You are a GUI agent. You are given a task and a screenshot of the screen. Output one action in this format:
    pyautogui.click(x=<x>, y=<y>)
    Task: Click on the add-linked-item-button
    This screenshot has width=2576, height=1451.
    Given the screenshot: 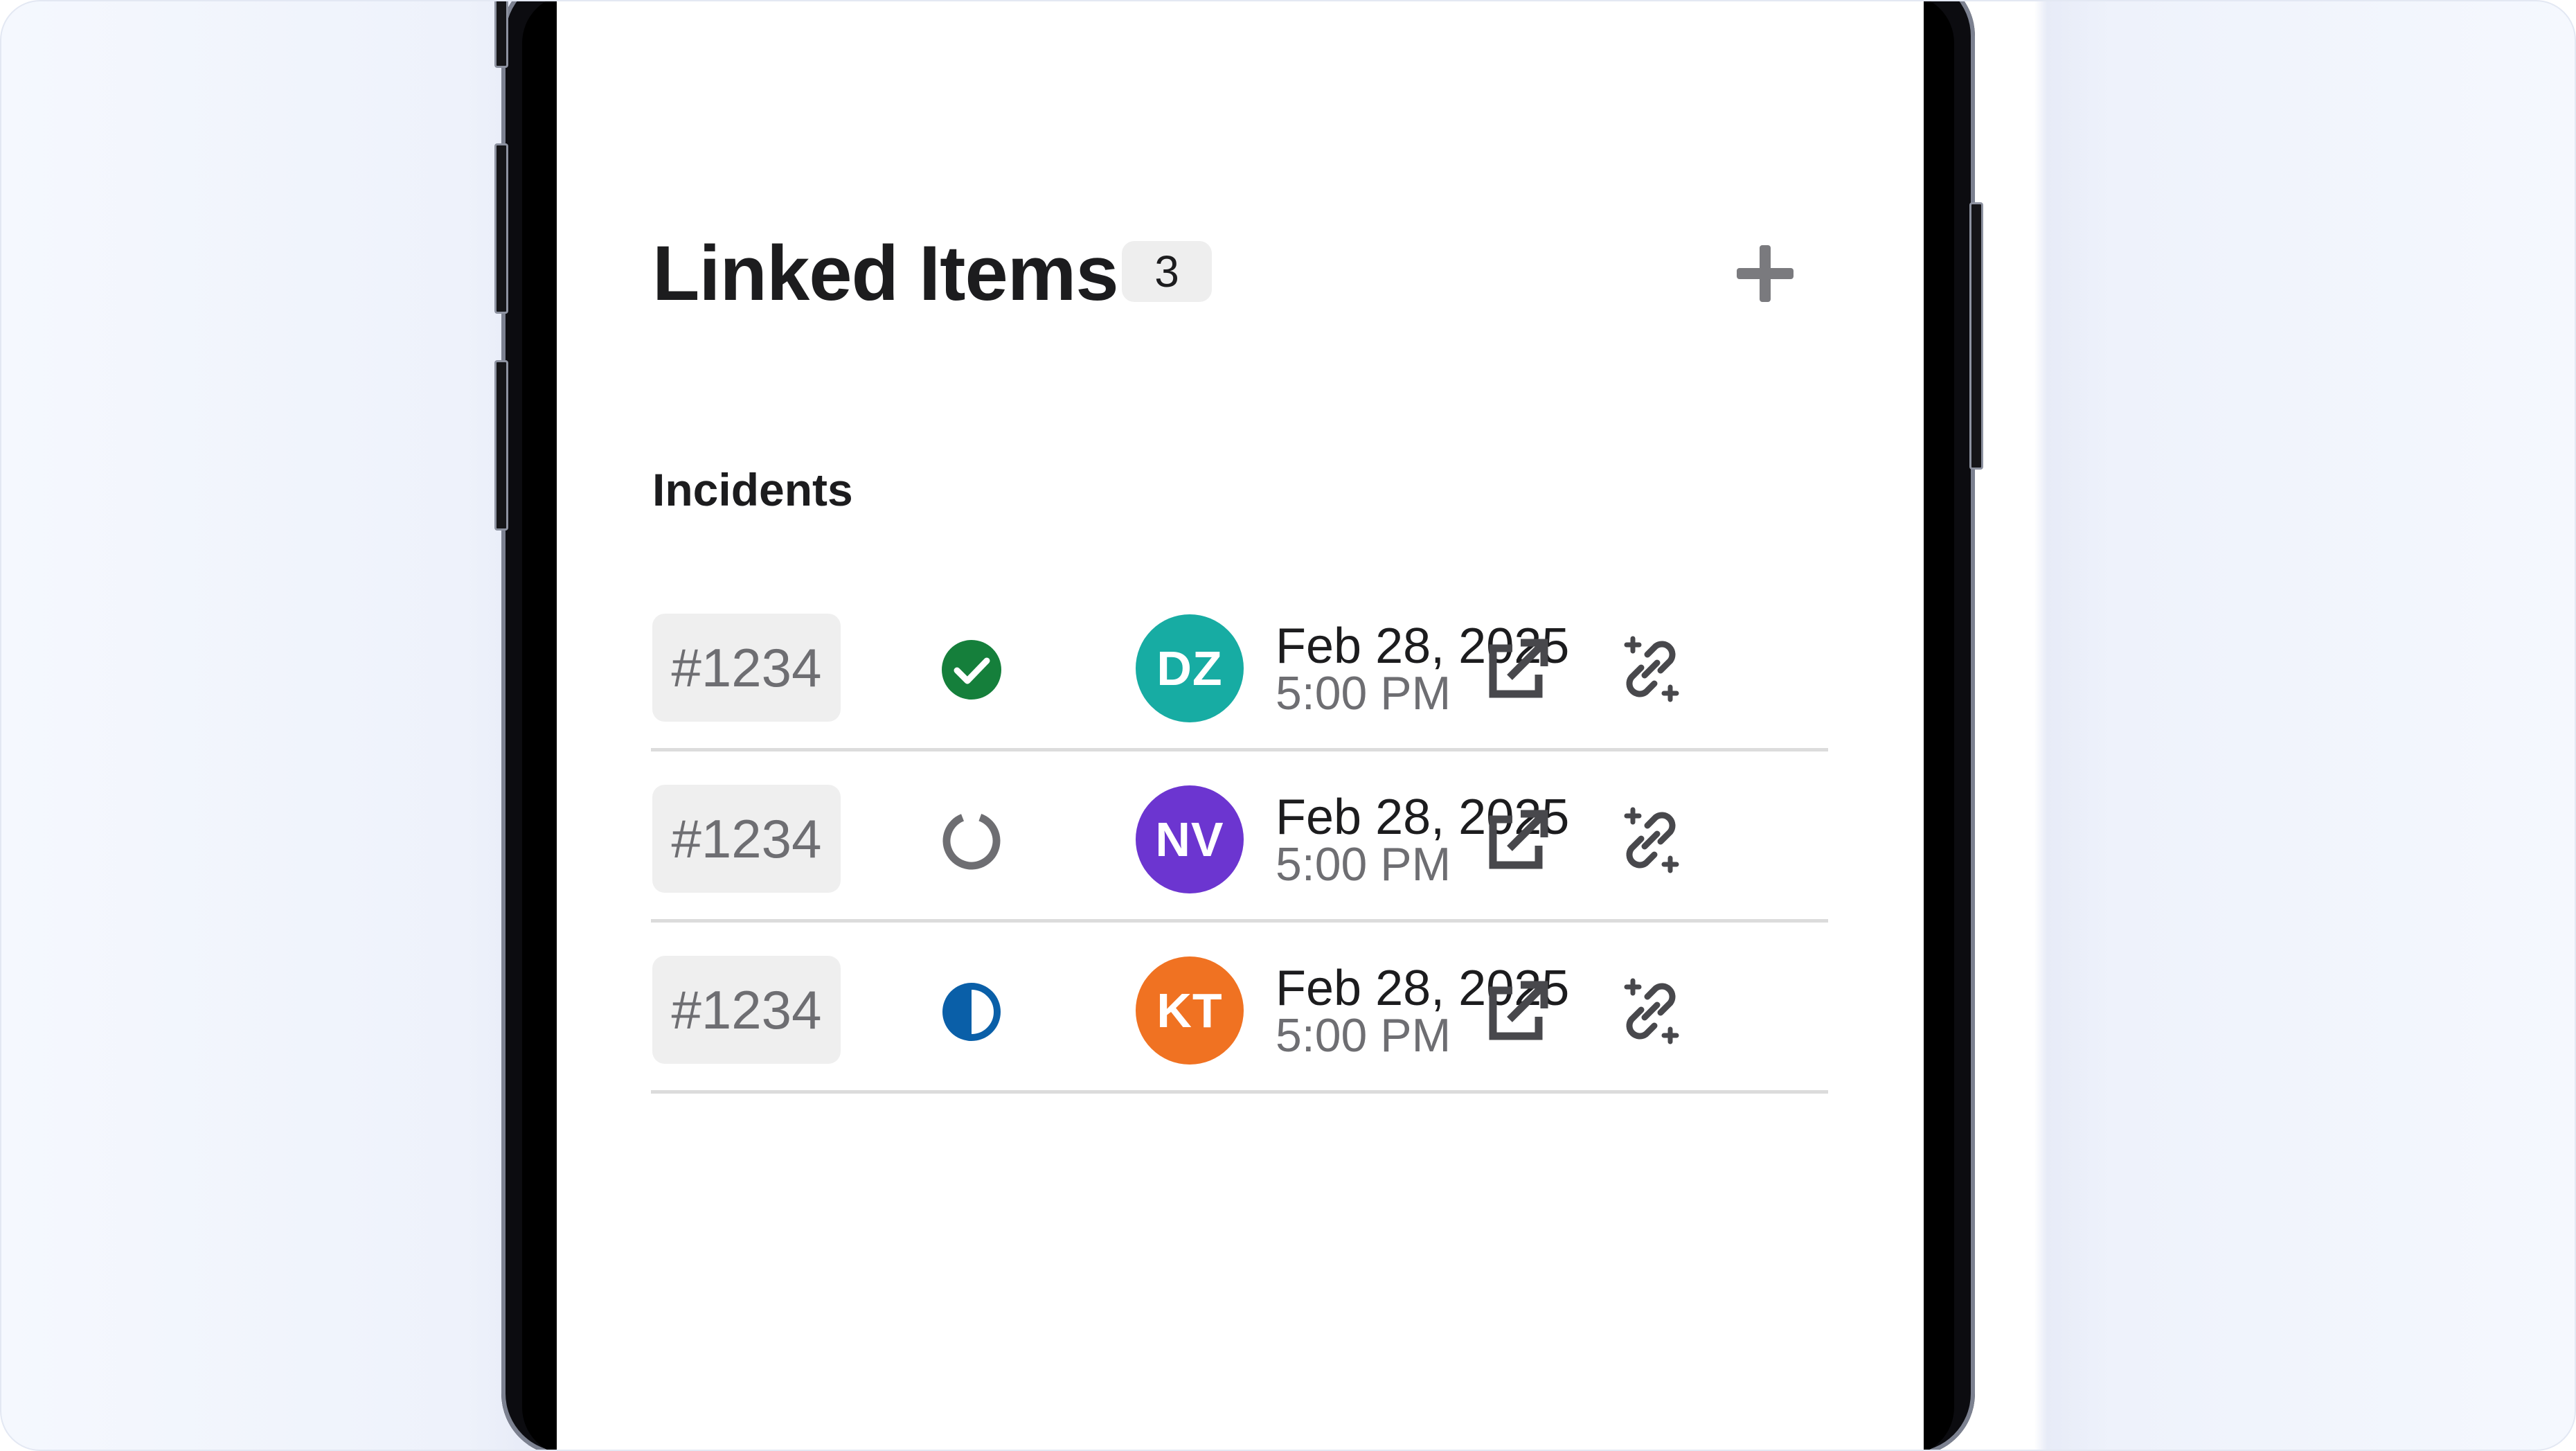 What is the action you would take?
    pyautogui.click(x=1765, y=274)
    